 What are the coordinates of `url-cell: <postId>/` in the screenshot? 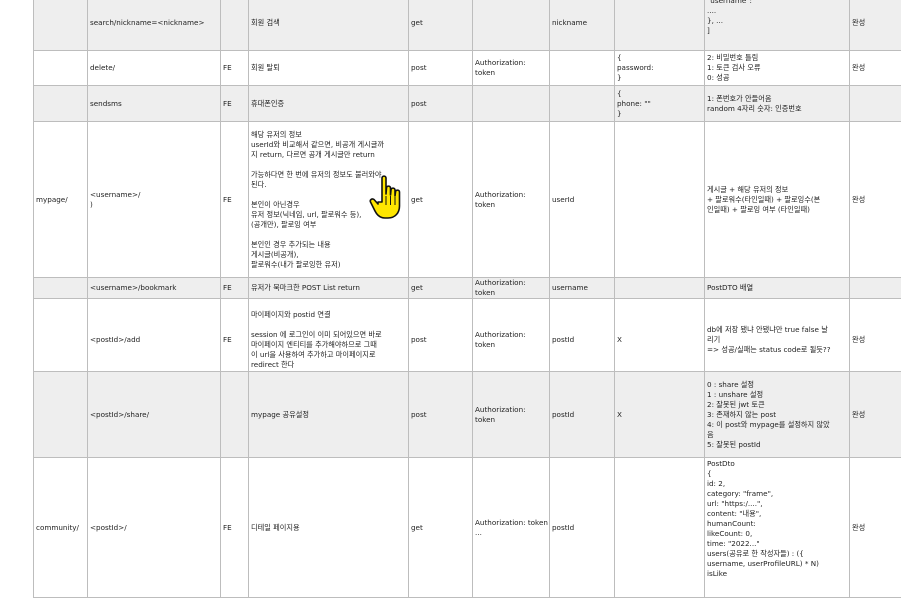 It's located at (154, 528).